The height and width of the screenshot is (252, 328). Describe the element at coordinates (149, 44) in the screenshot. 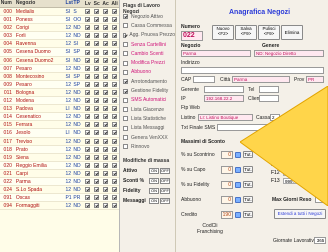

I see `flag-item: Senza Cartellini` at that location.